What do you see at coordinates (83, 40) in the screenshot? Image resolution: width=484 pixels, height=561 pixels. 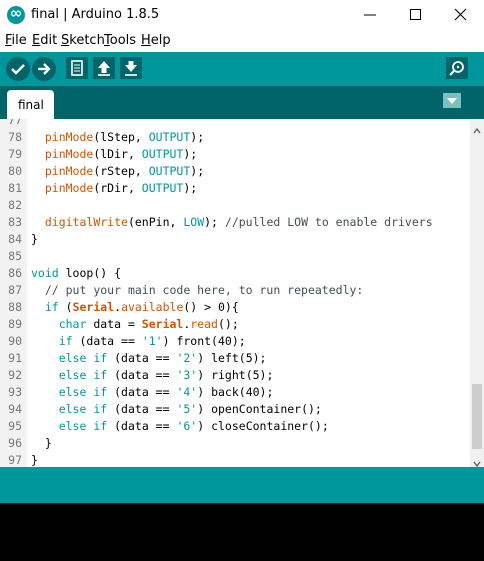 I see `menu-sketch: Sketch` at bounding box center [83, 40].